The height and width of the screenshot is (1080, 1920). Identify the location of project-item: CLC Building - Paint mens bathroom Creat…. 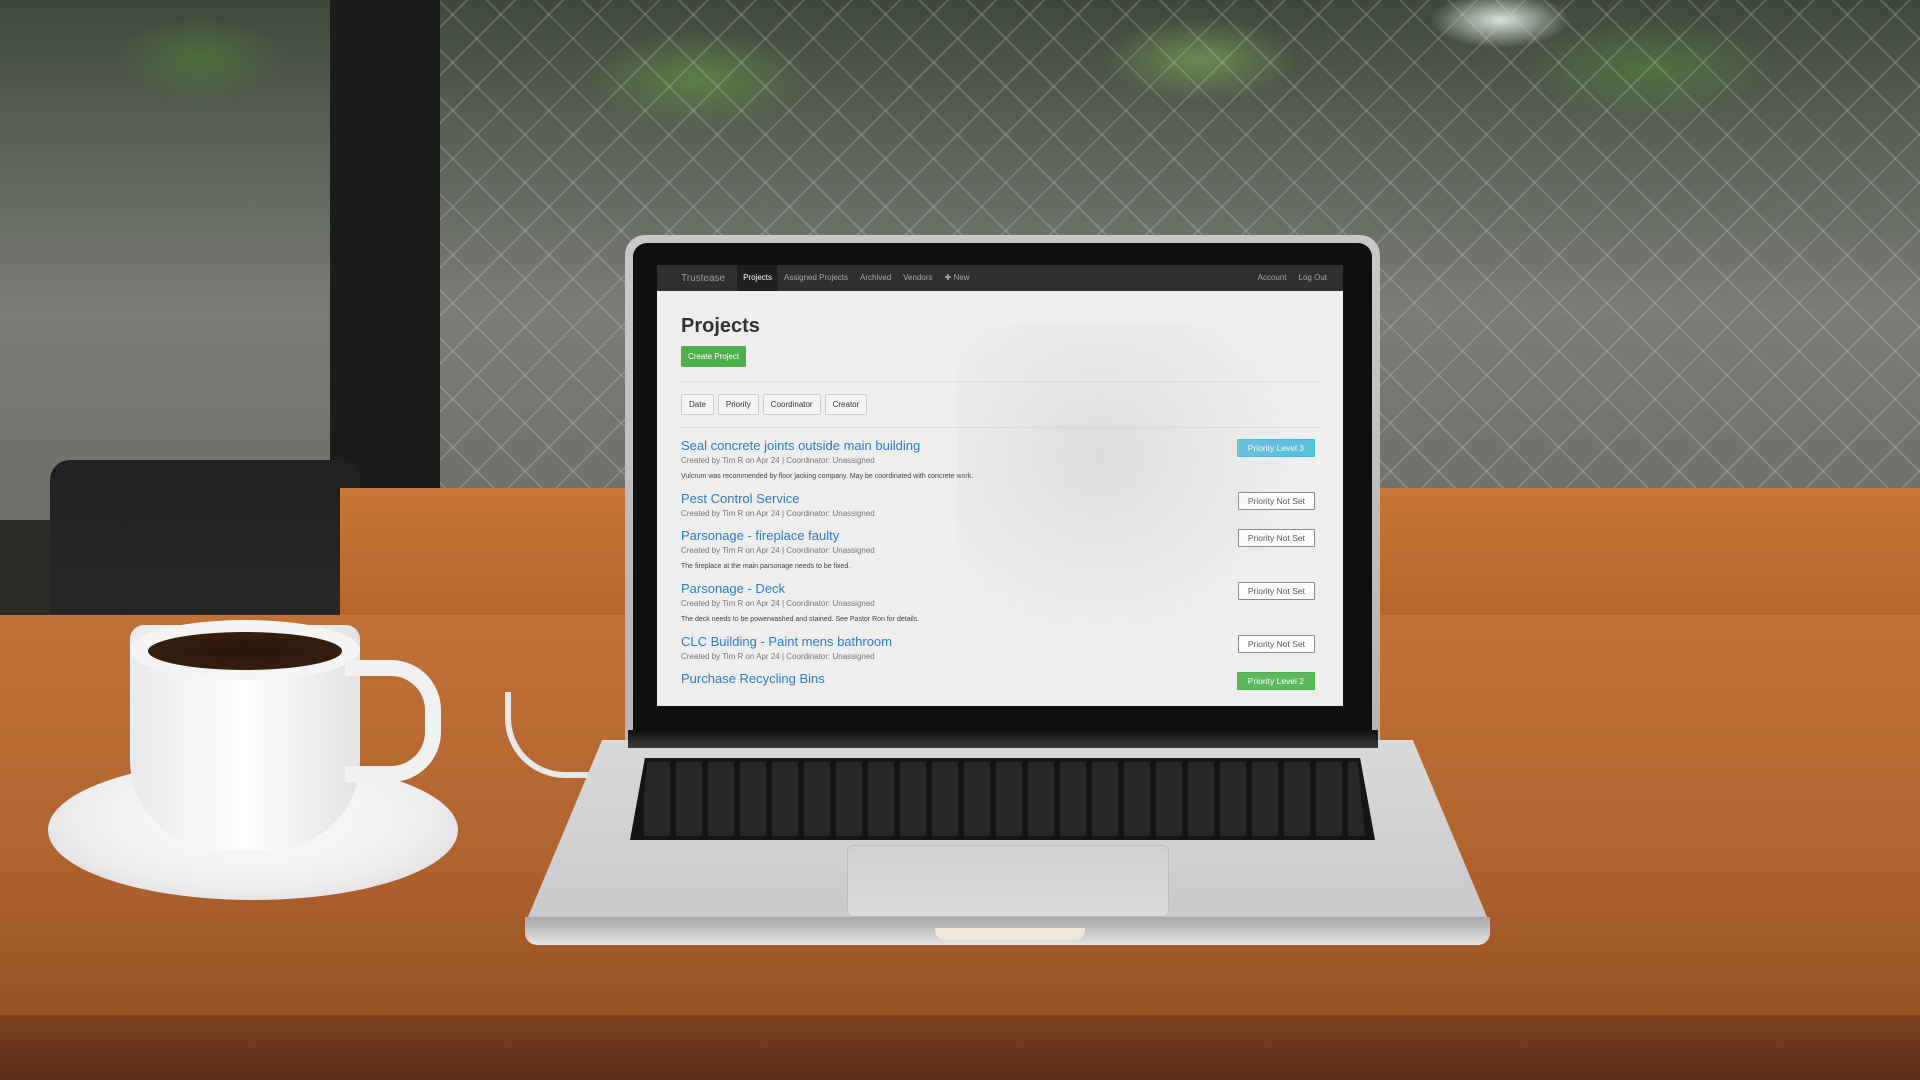
(1000, 648).